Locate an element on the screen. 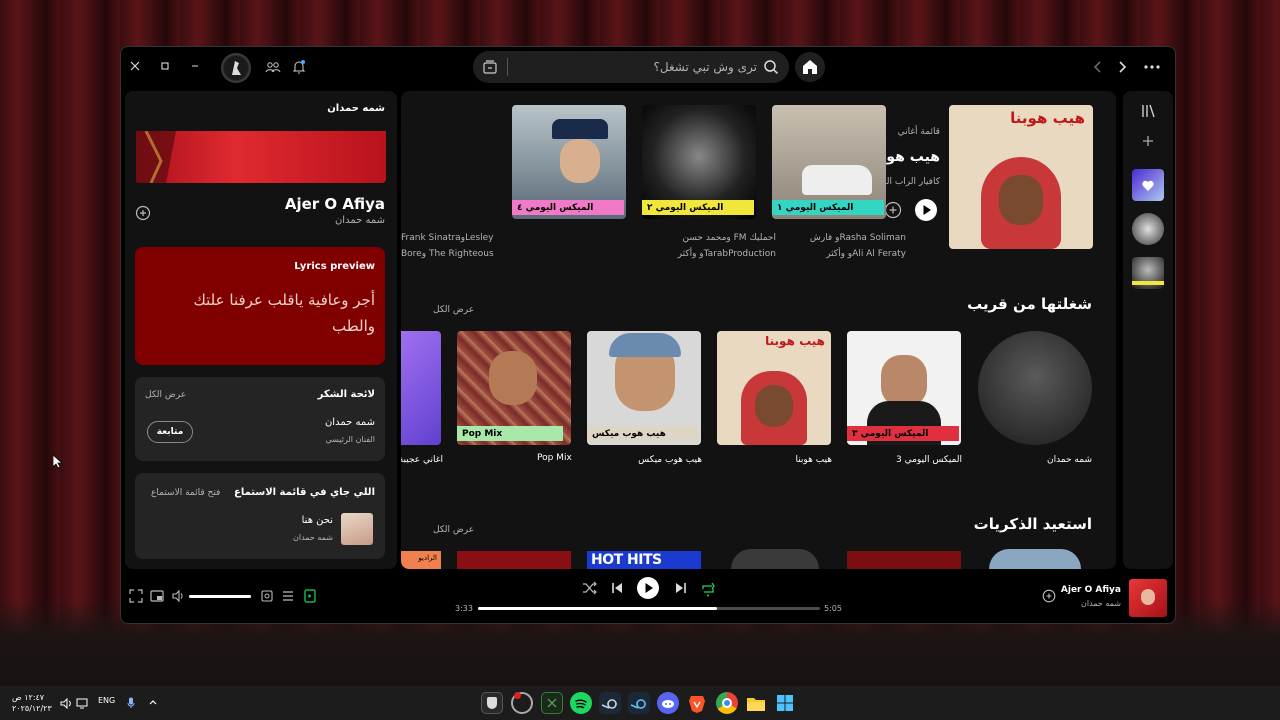 Image resolution: width=1280 pixels, height=720 pixels. daily-mix-2-cover: الميكس اليومي ٢ is located at coordinates (699, 162).